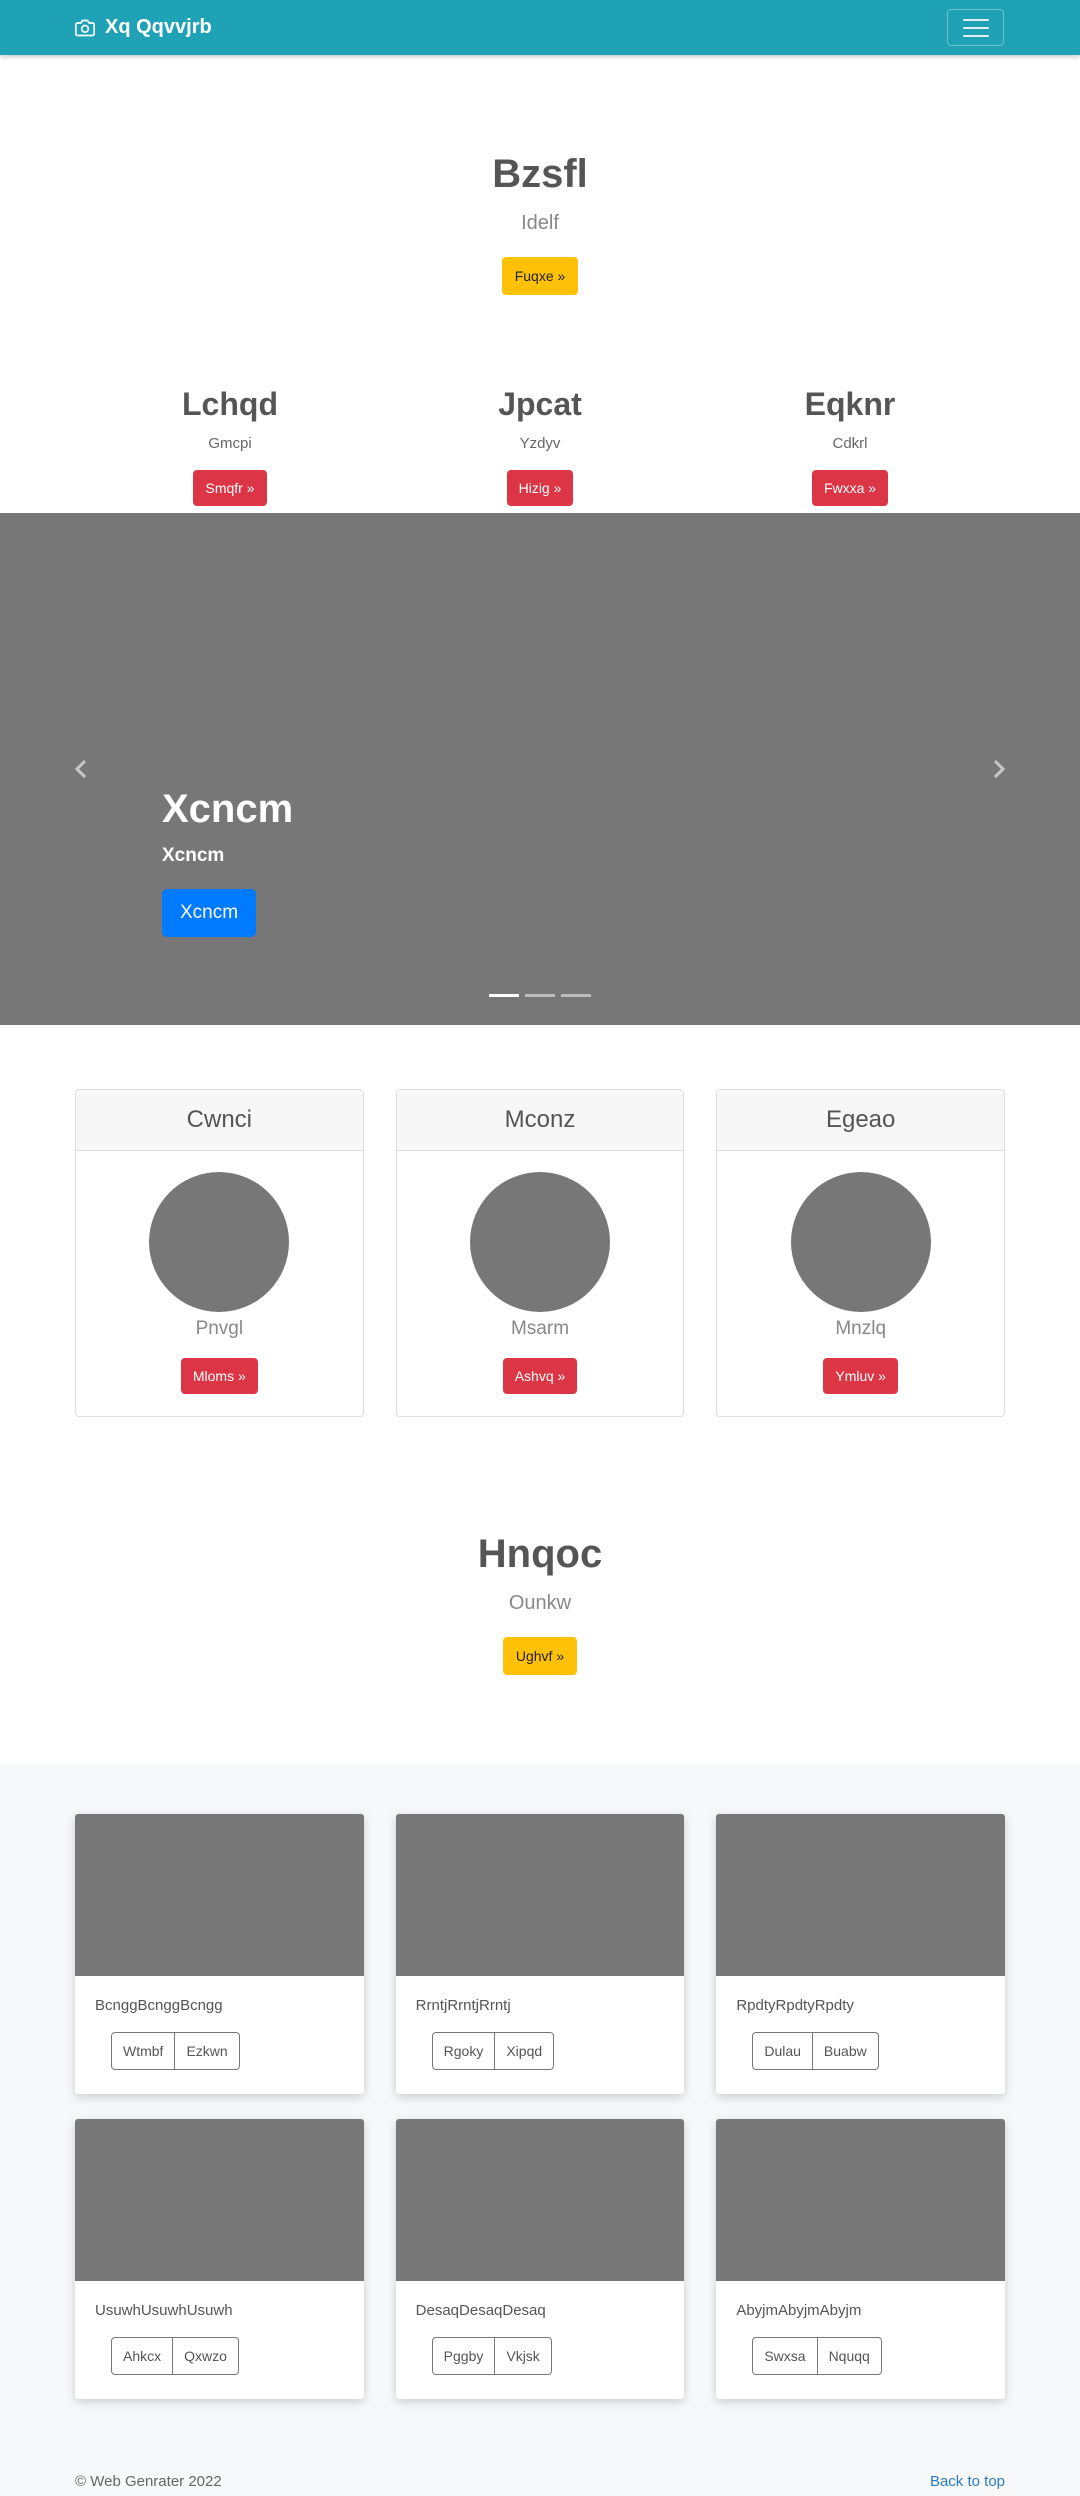  I want to click on album-card: DesaqDesaqDesaq Pggby Vkjsk, so click(540, 2259).